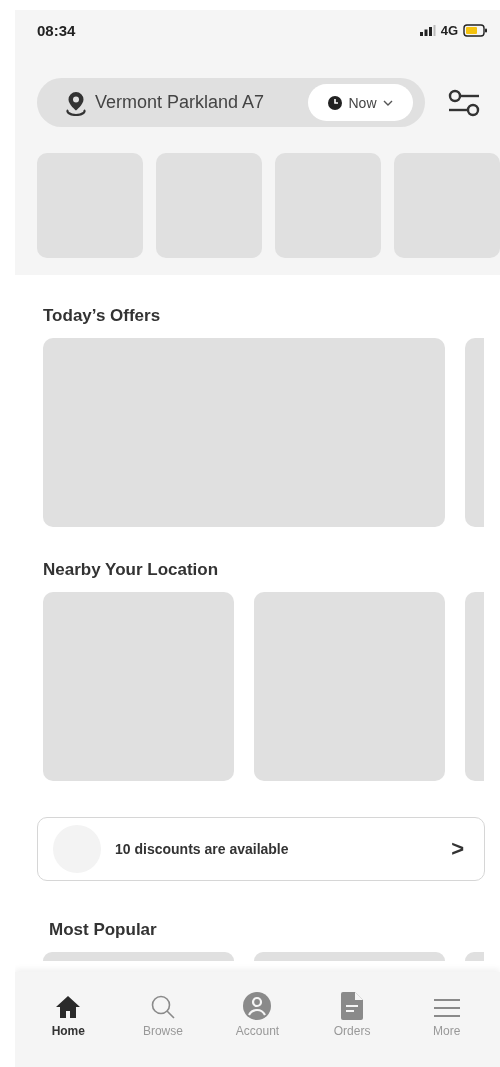 The image size is (500, 1067). I want to click on discount-text: 10 discounts are available, so click(202, 849).